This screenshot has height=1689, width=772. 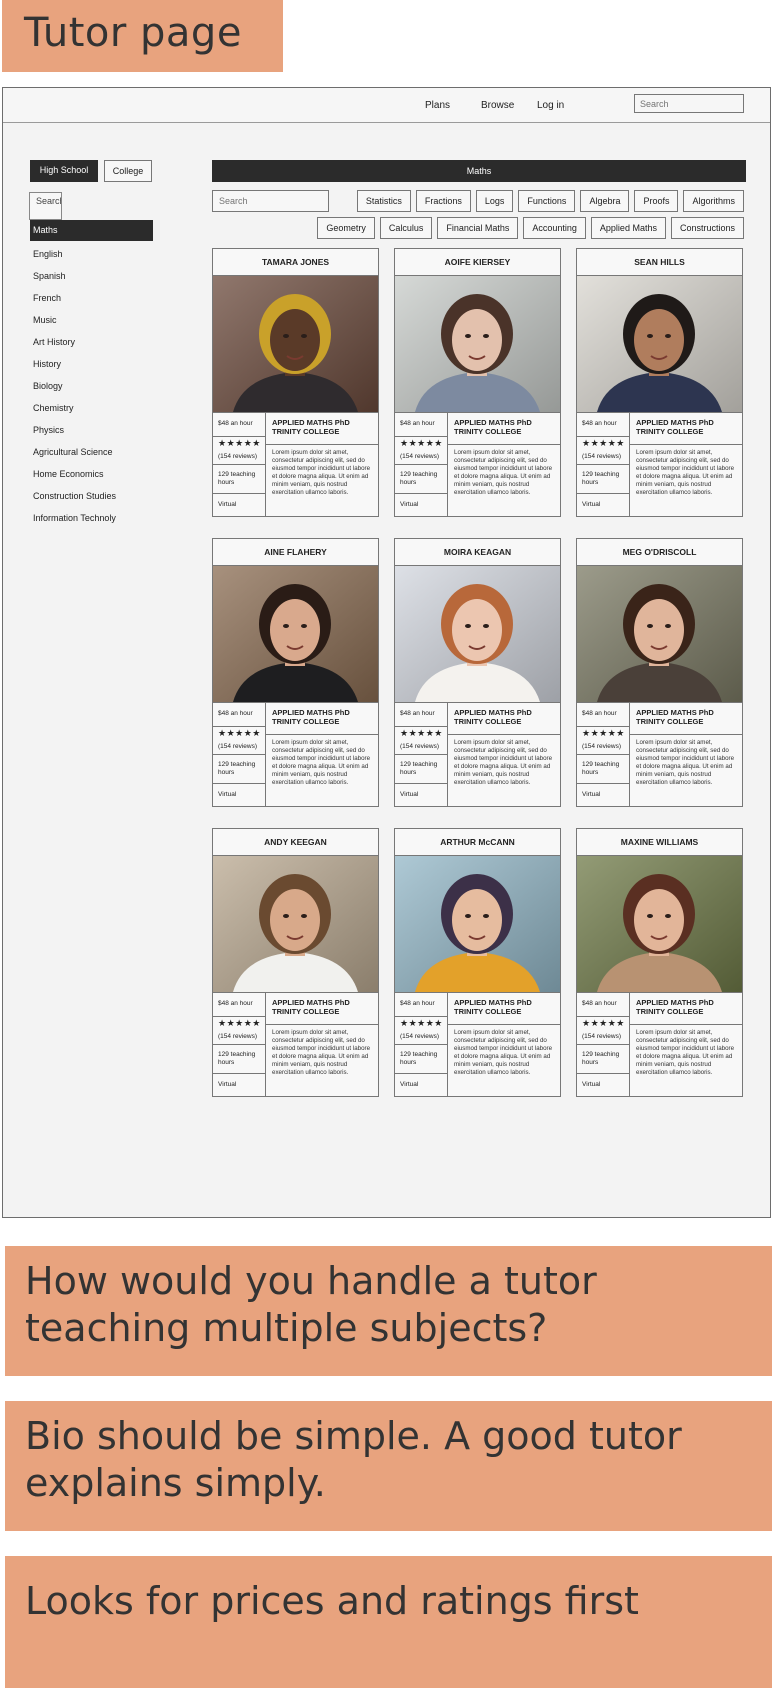 I want to click on nav-browse-link: Browse, so click(x=497, y=105).